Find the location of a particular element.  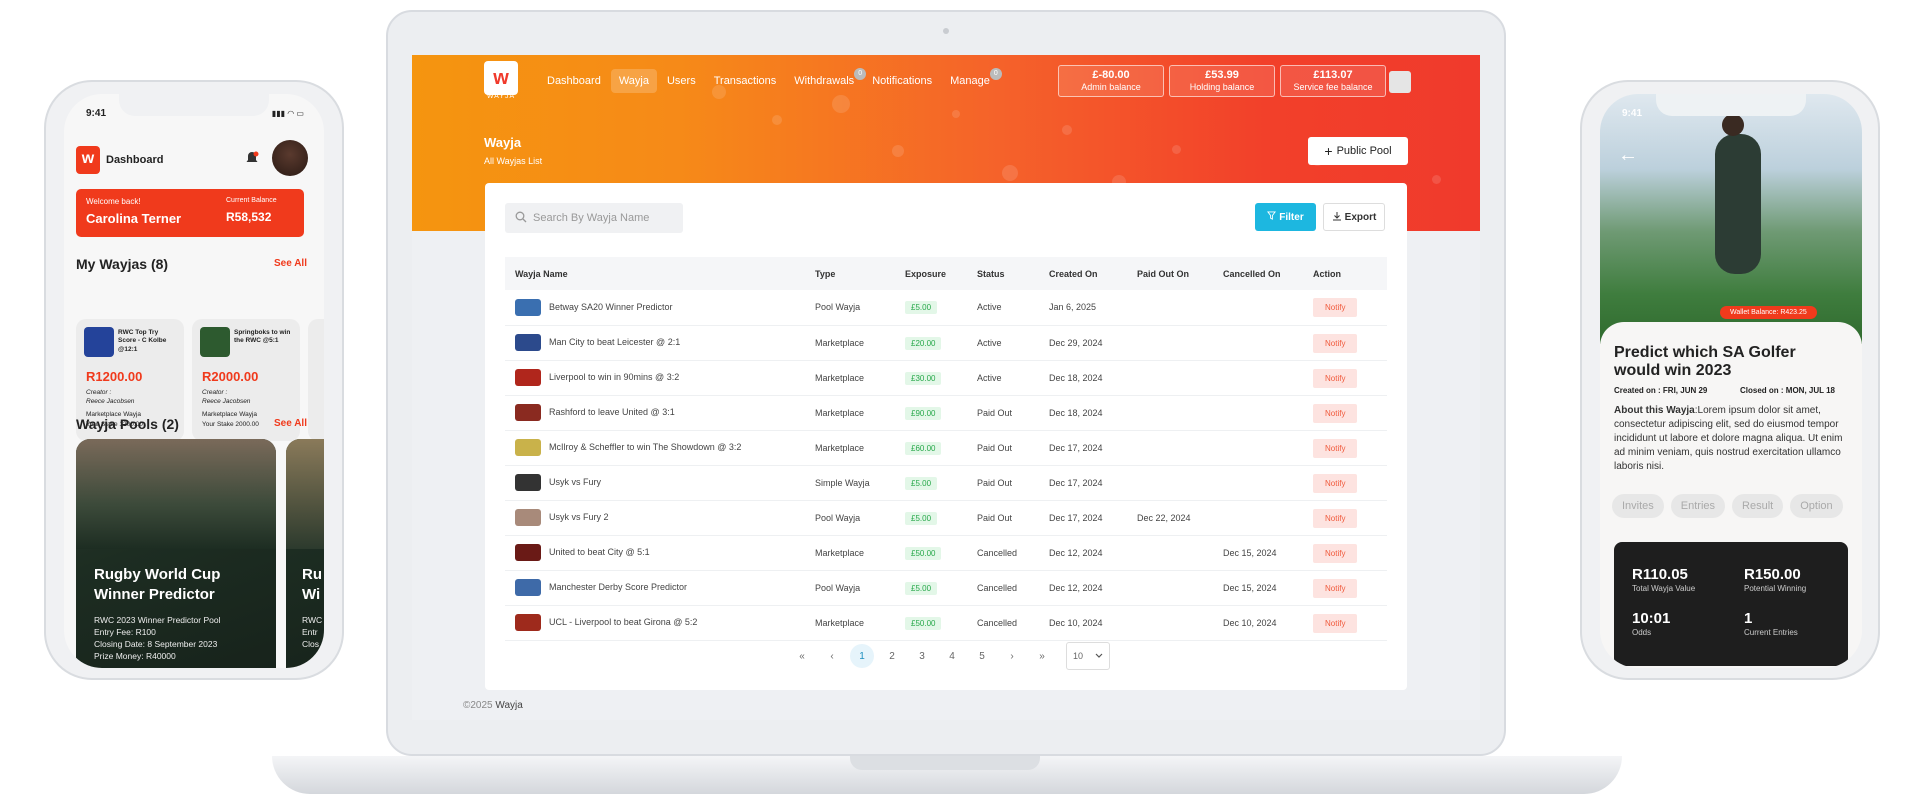

export-button: Export is located at coordinates (1354, 217).